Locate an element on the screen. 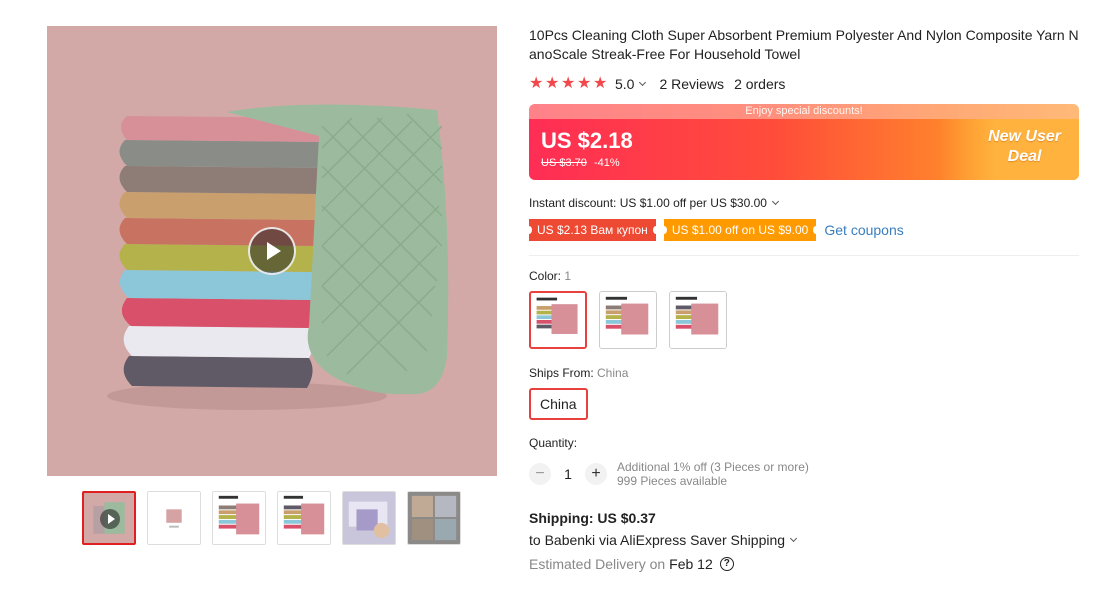  coupon-badge-welcome: US $2.13 Вам купон is located at coordinates (592, 230).